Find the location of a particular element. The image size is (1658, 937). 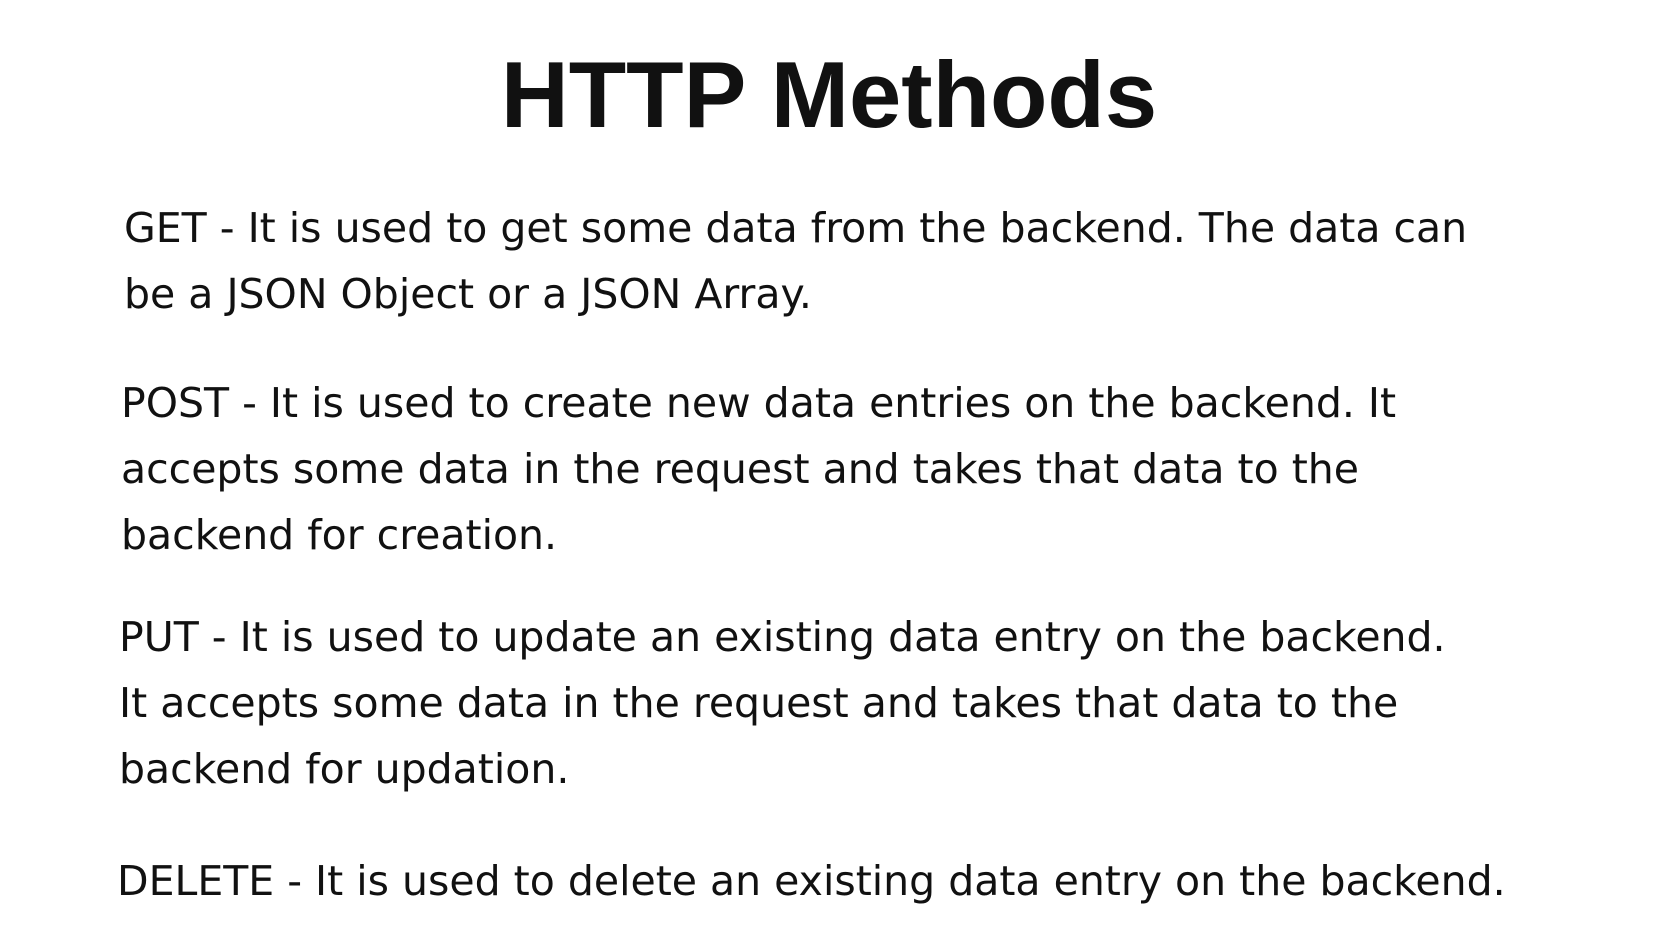

description-line: be a JSON Object or a JSON Array. is located at coordinates (468, 294).